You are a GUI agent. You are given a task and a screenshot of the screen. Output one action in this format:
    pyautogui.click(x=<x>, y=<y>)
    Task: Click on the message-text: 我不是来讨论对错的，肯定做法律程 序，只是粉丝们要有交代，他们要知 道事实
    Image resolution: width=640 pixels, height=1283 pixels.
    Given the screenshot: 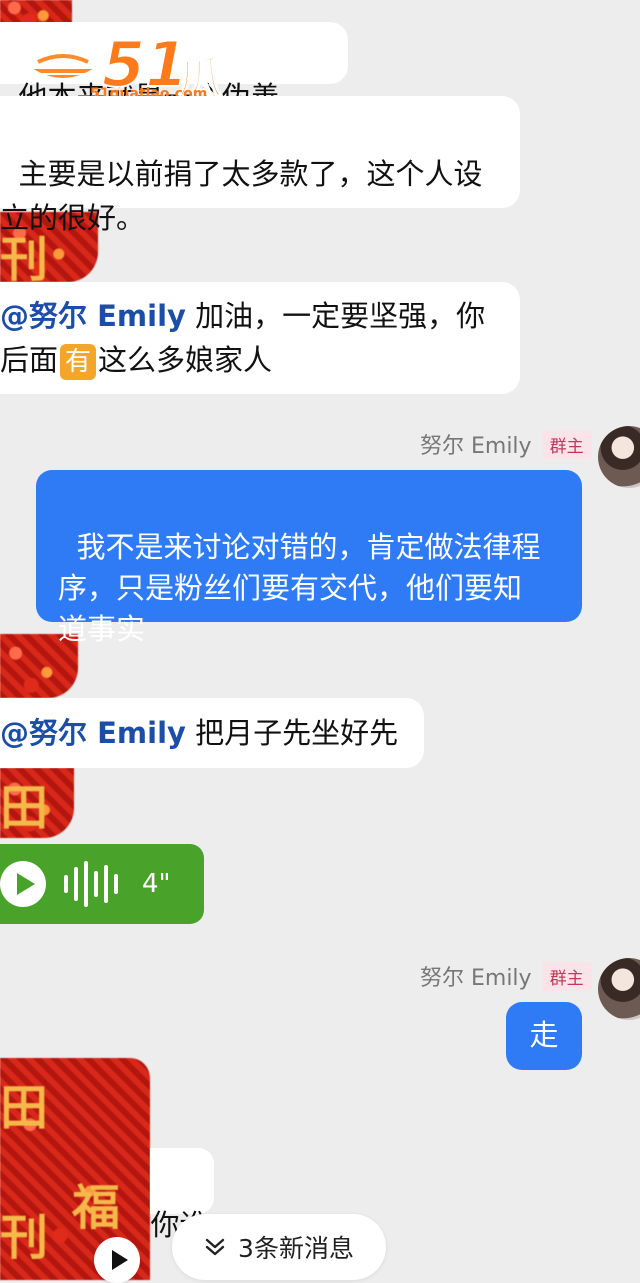 What is the action you would take?
    pyautogui.click(x=299, y=588)
    